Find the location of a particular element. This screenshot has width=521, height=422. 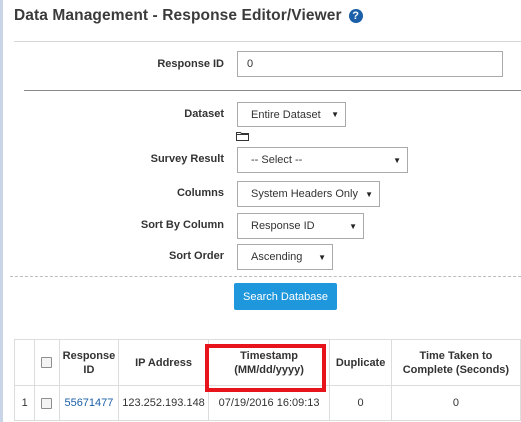

survey-result-label: Survey Result is located at coordinates (187, 159).